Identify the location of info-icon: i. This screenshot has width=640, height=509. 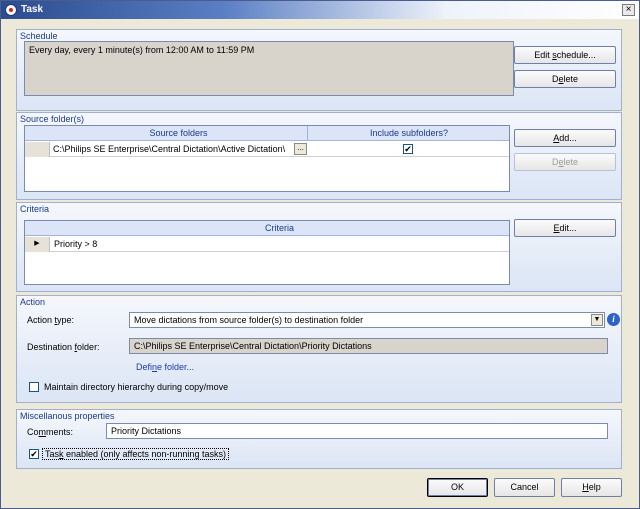
(613, 319).